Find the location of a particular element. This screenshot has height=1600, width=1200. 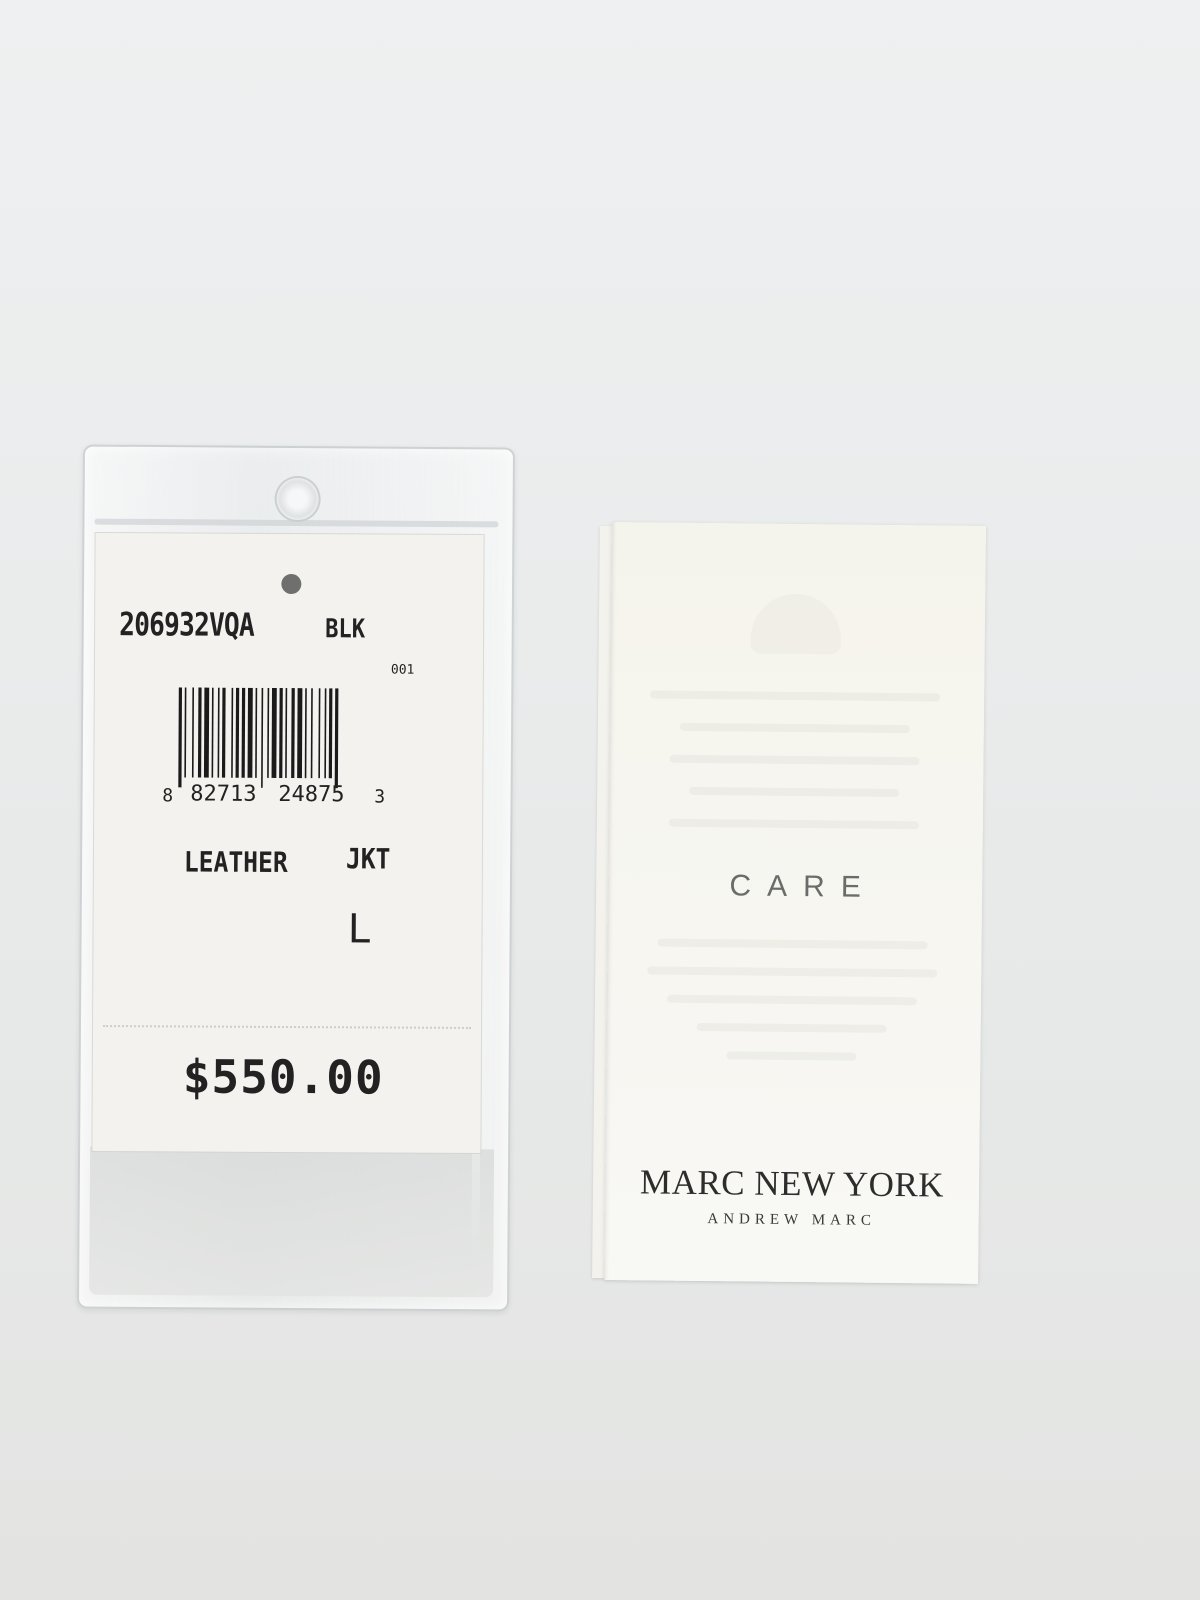

sleeve-lip is located at coordinates (296, 523).